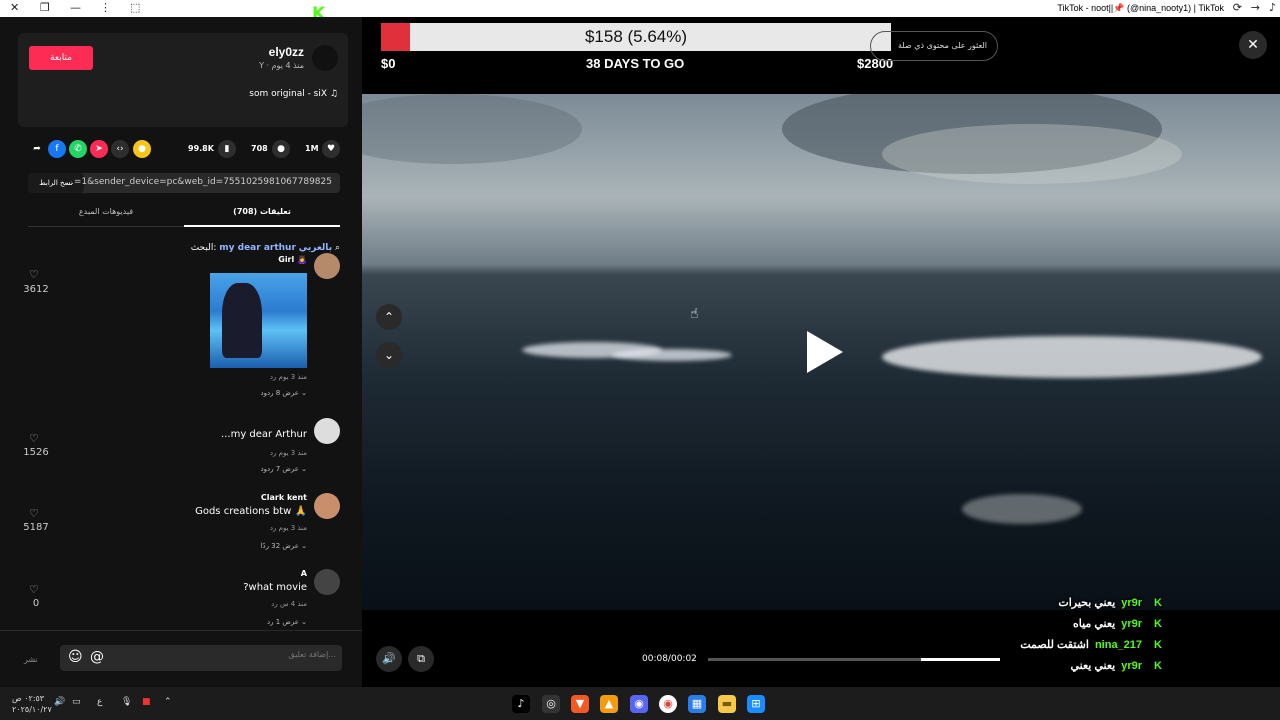  I want to click on close-window-button: ✕, so click(14, 7).